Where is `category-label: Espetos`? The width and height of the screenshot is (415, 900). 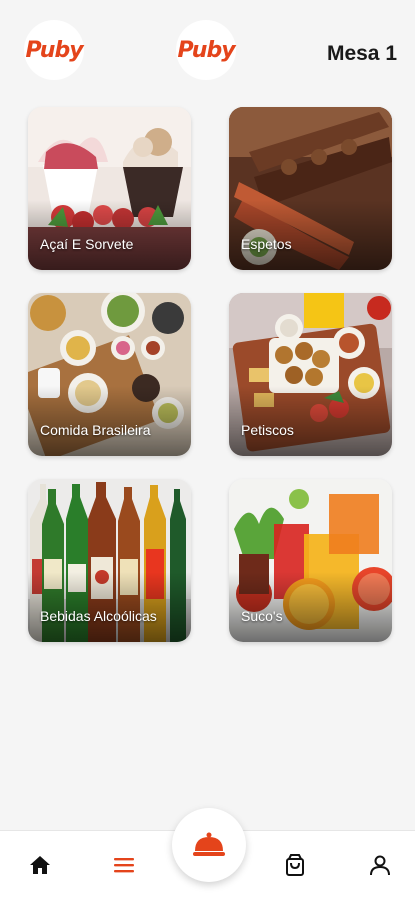
category-label: Espetos is located at coordinates (266, 244).